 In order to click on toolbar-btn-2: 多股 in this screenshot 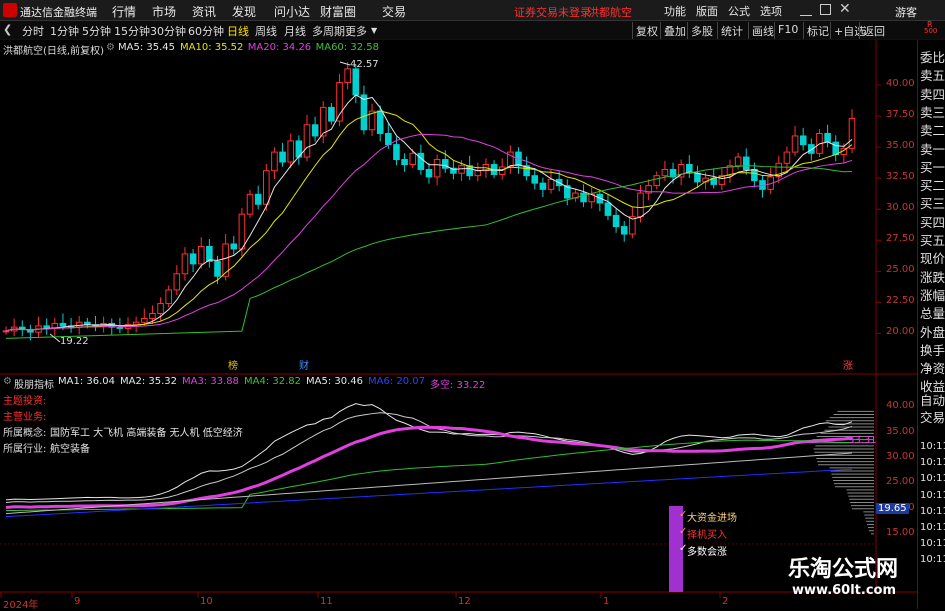, I will do `click(702, 31)`.